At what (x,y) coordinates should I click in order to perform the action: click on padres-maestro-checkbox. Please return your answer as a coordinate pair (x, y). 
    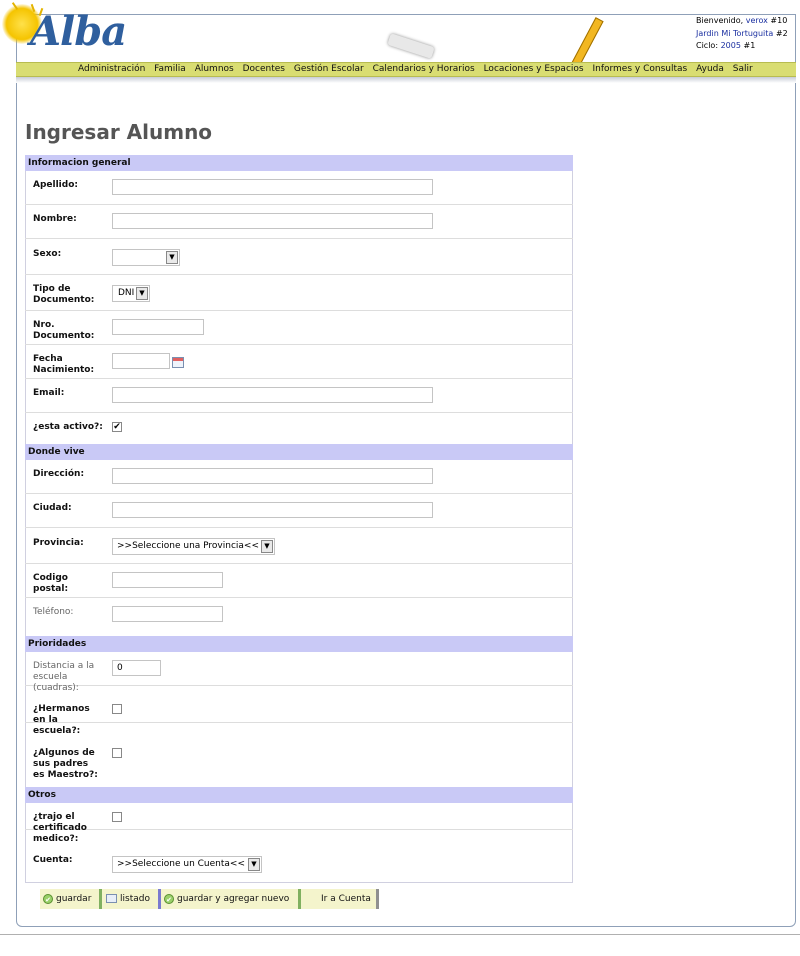
    Looking at the image, I should click on (117, 753).